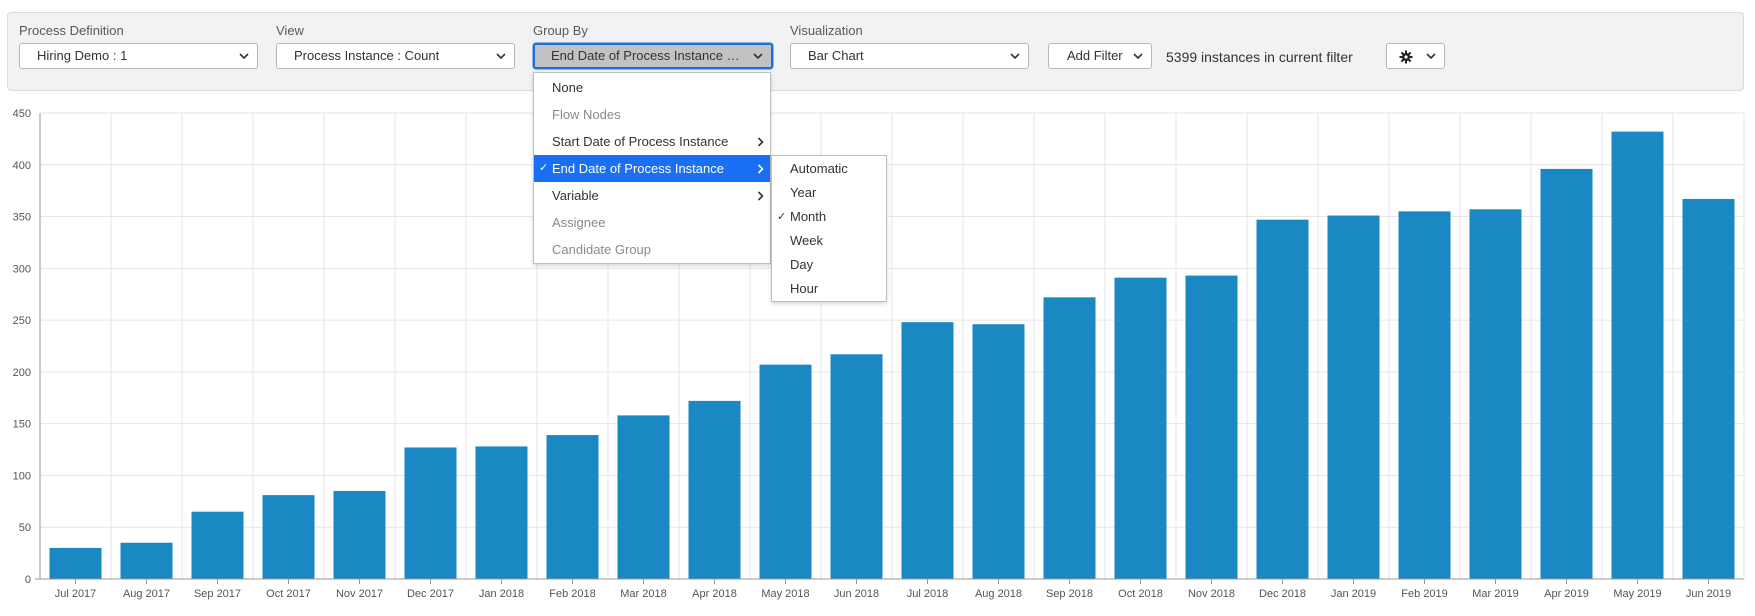  I want to click on x-tick-label: Oct 2018, so click(1140, 594).